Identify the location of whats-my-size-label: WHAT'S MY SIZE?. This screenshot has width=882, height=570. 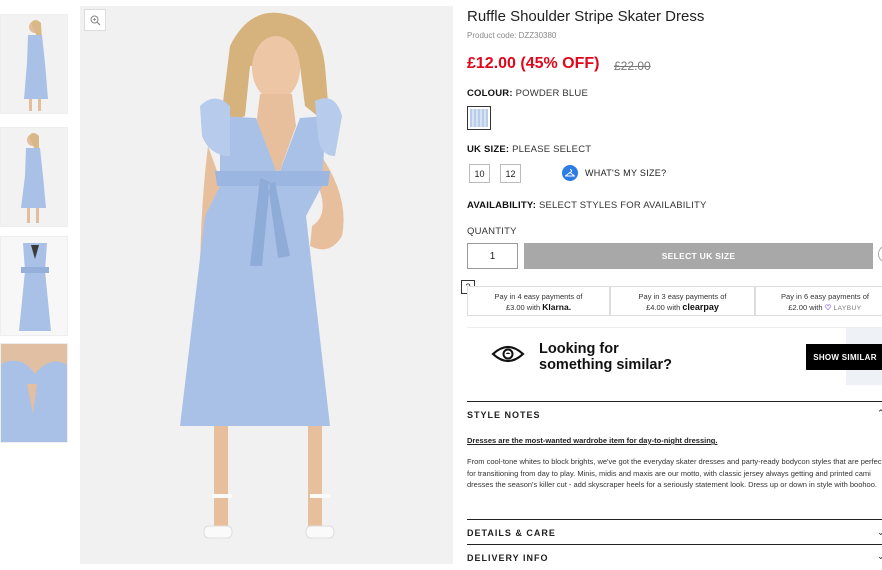
(626, 173).